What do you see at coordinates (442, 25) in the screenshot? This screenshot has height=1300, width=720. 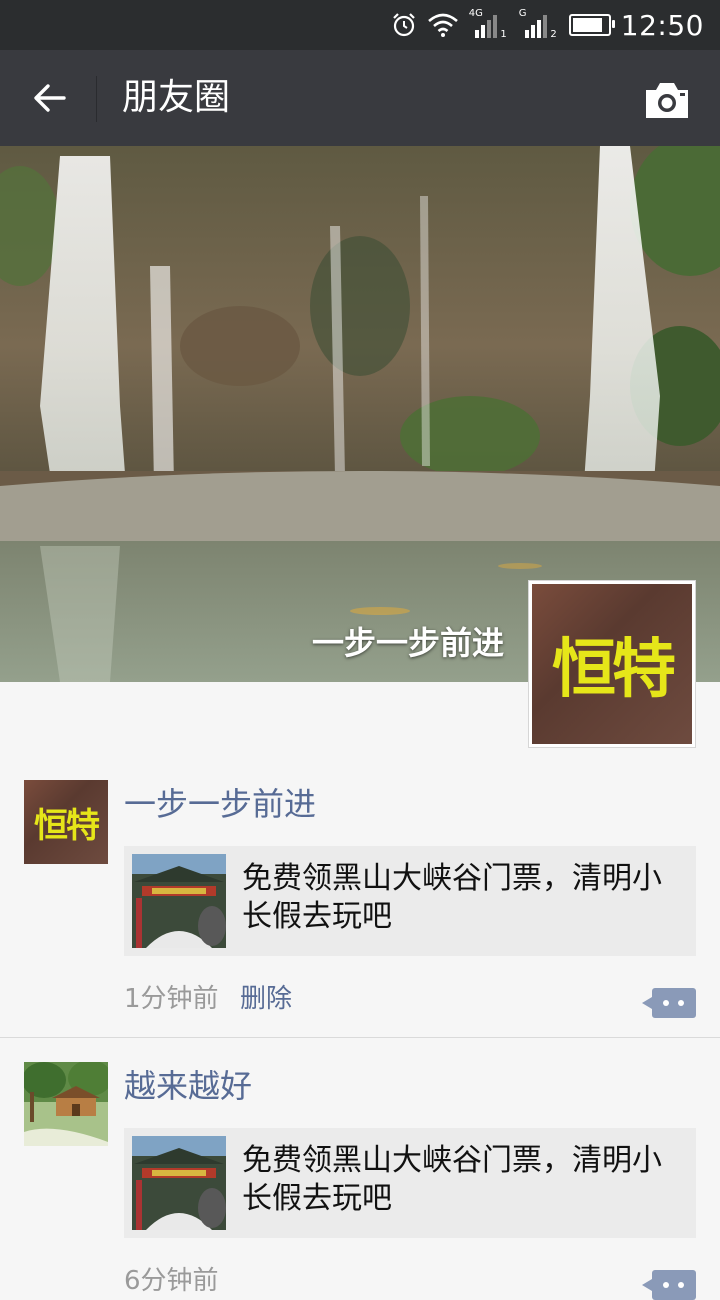 I see `wifi-icon` at bounding box center [442, 25].